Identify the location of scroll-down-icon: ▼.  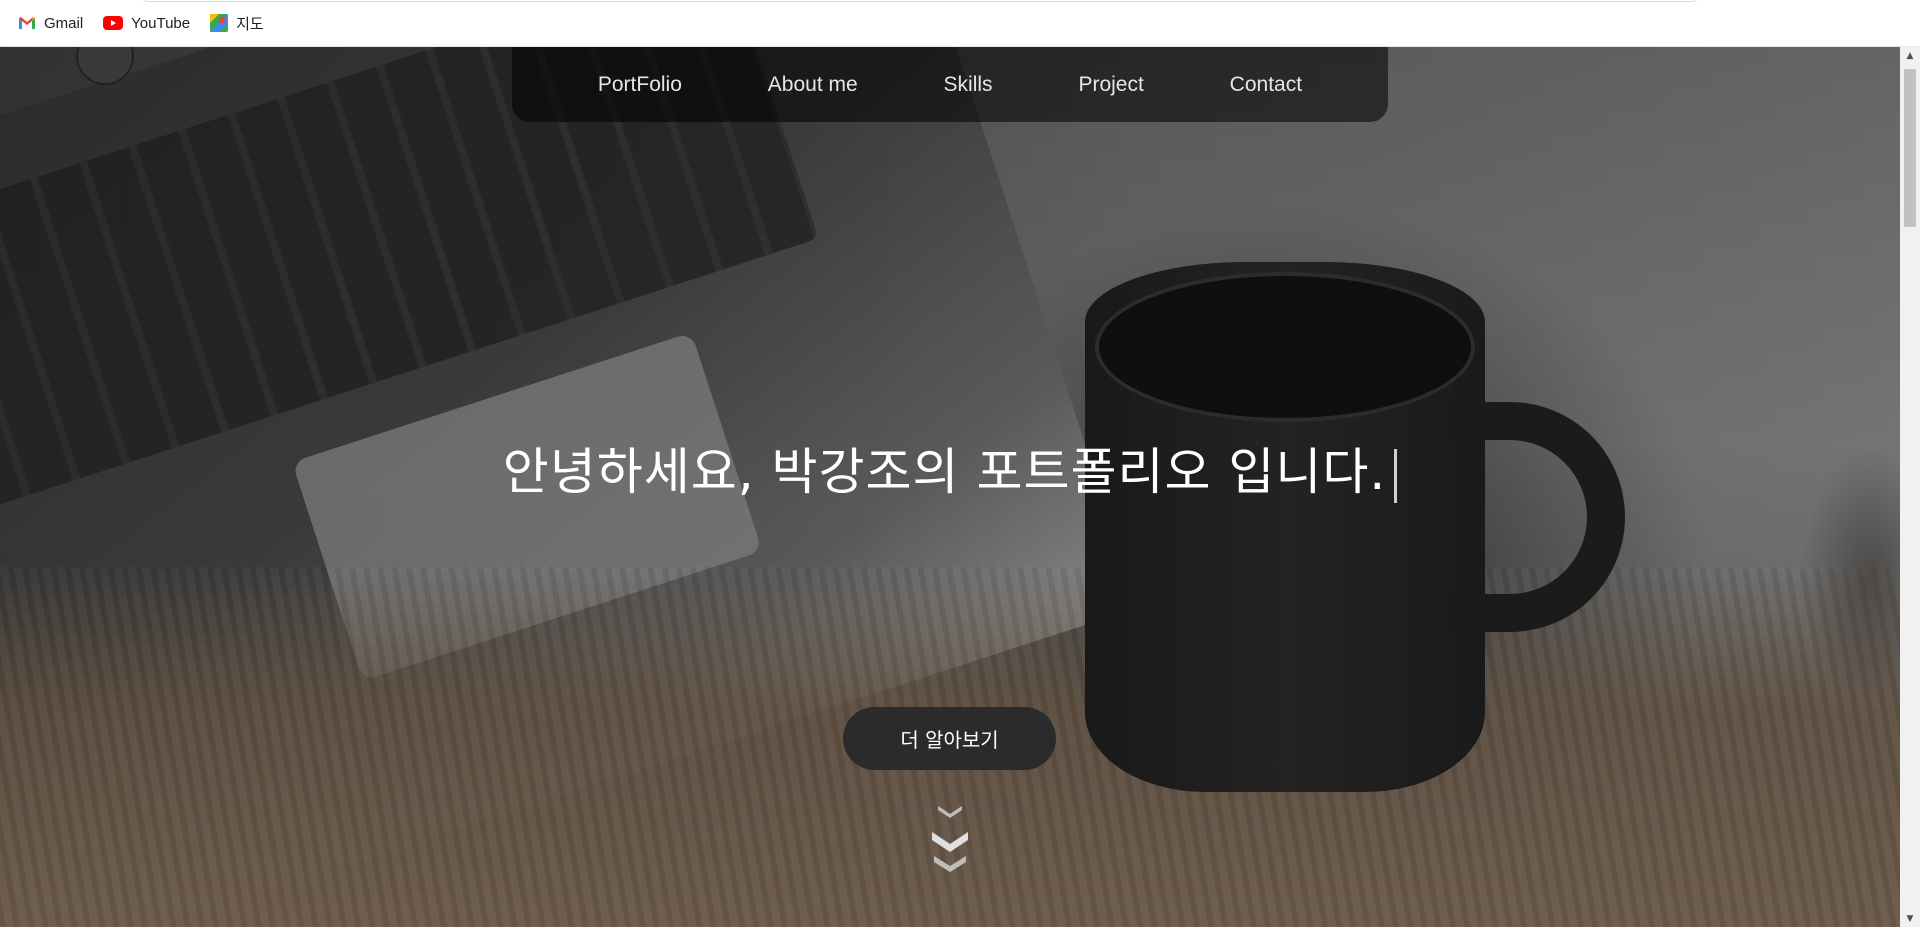
(1910, 918).